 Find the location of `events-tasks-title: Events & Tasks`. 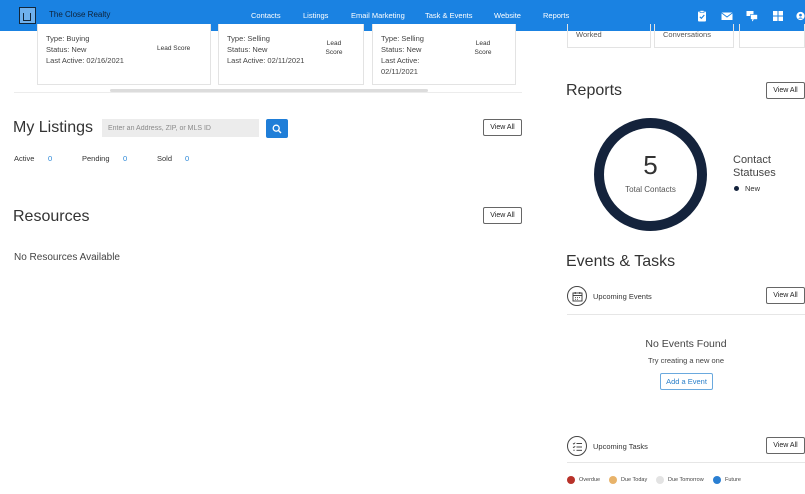

events-tasks-title: Events & Tasks is located at coordinates (621, 261).